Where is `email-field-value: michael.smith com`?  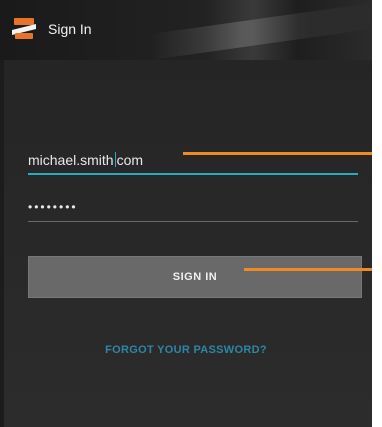
email-field-value: michael.smith com is located at coordinates (86, 160).